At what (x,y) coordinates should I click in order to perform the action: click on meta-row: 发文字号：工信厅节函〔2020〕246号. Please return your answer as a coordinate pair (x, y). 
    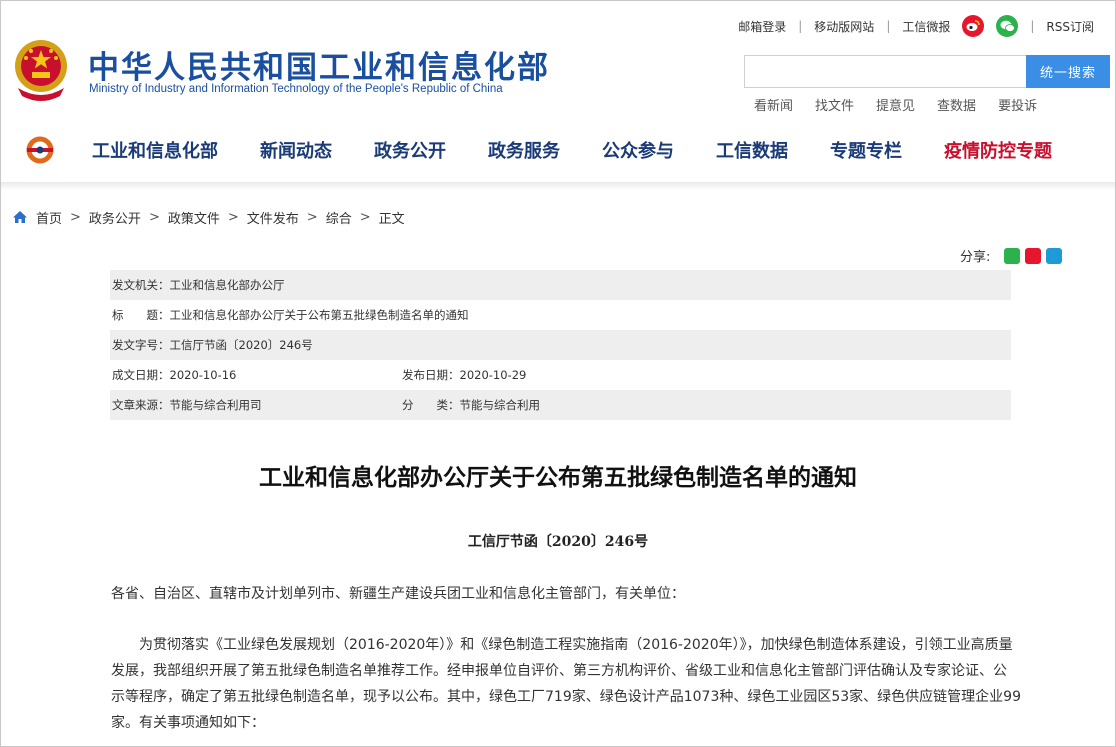
    Looking at the image, I should click on (560, 345).